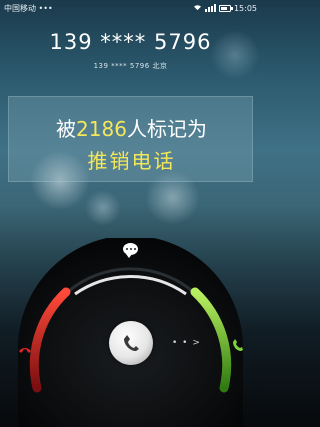  Describe the element at coordinates (101, 129) in the screenshot. I see `mark-count: 2186` at that location.